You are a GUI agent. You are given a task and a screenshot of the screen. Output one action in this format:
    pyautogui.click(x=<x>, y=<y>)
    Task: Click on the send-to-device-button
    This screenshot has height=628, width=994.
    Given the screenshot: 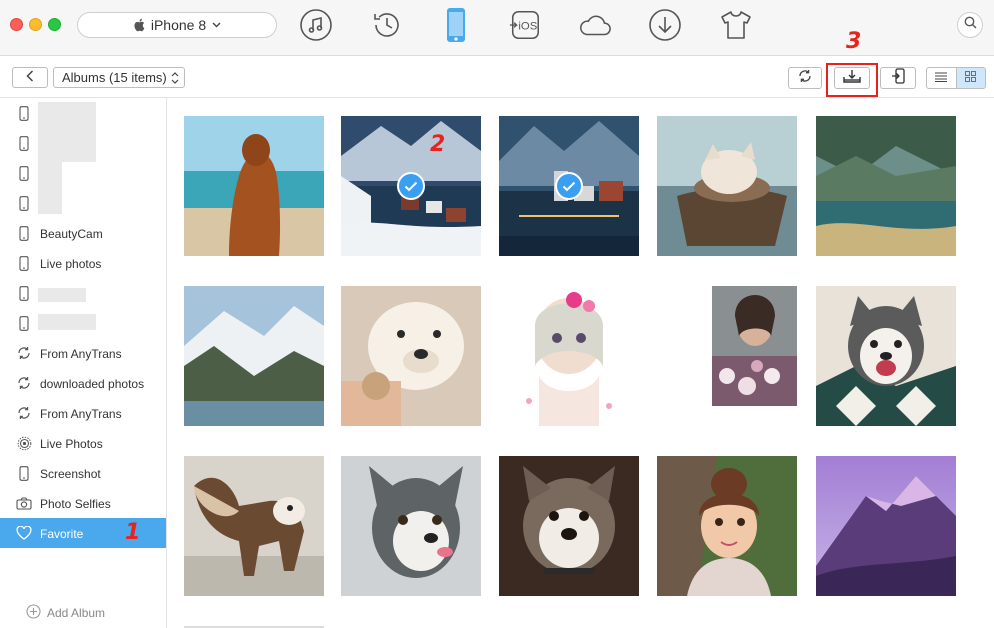 What is the action you would take?
    pyautogui.click(x=898, y=78)
    